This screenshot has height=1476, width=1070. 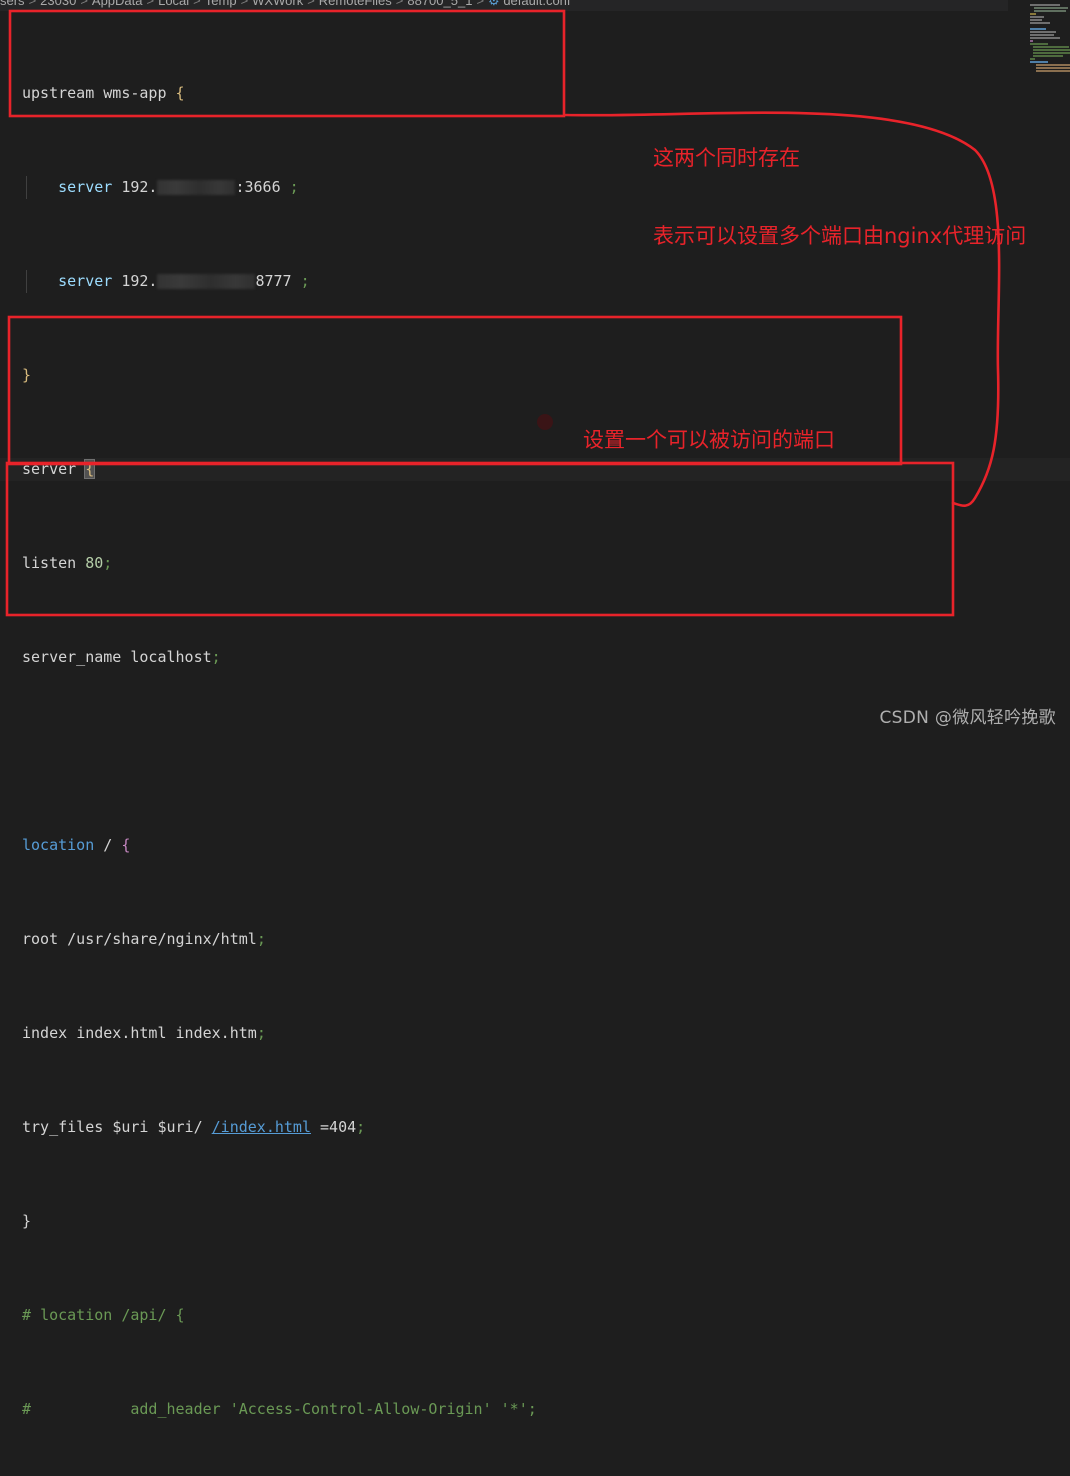 What do you see at coordinates (261, 1127) in the screenshot?
I see `token-index-html-link: /index.html` at bounding box center [261, 1127].